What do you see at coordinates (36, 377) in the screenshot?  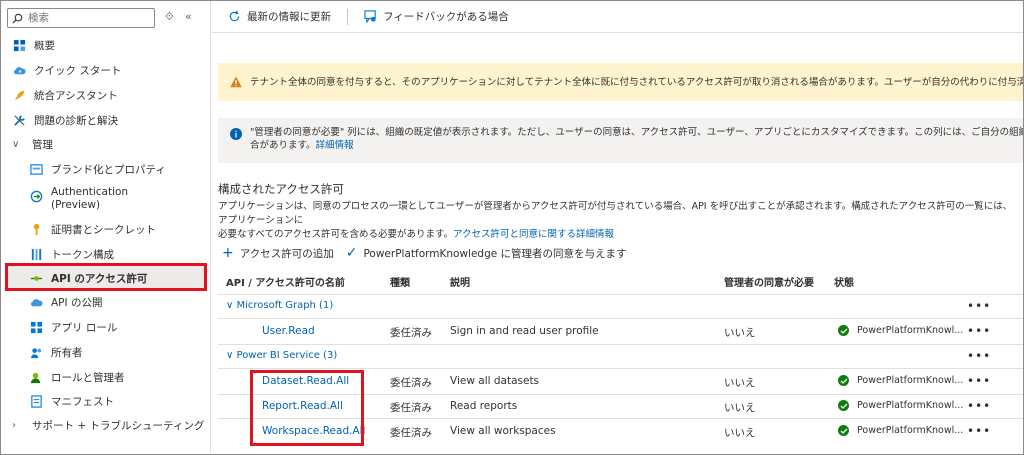 I see `roles-admins-icon` at bounding box center [36, 377].